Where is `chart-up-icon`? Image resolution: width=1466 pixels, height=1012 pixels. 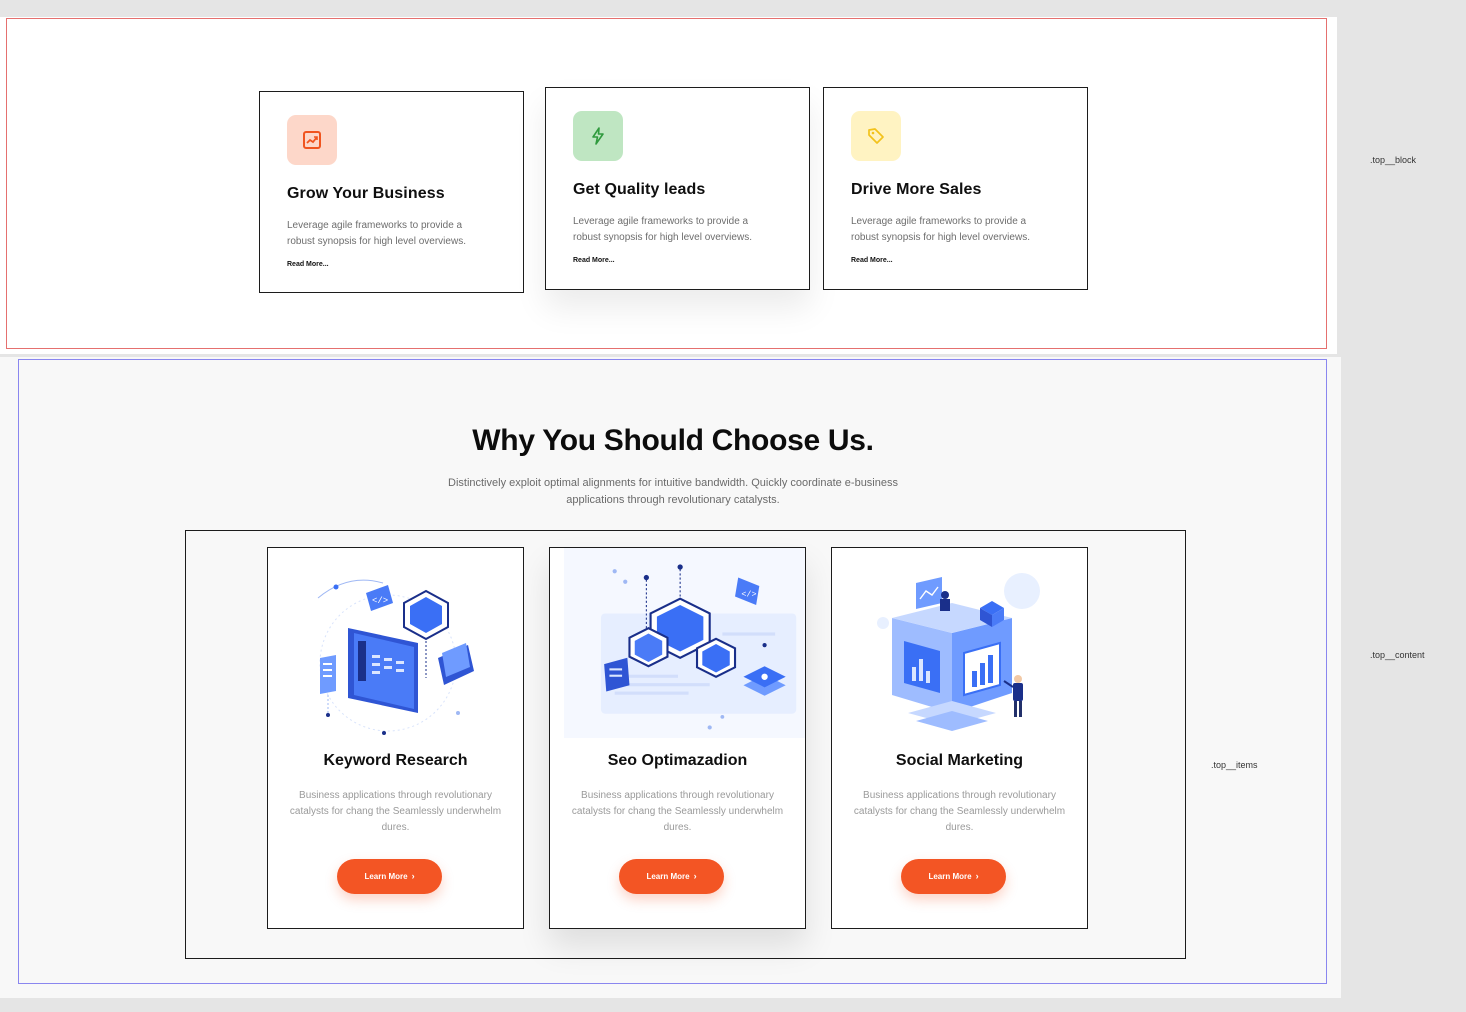 chart-up-icon is located at coordinates (312, 140).